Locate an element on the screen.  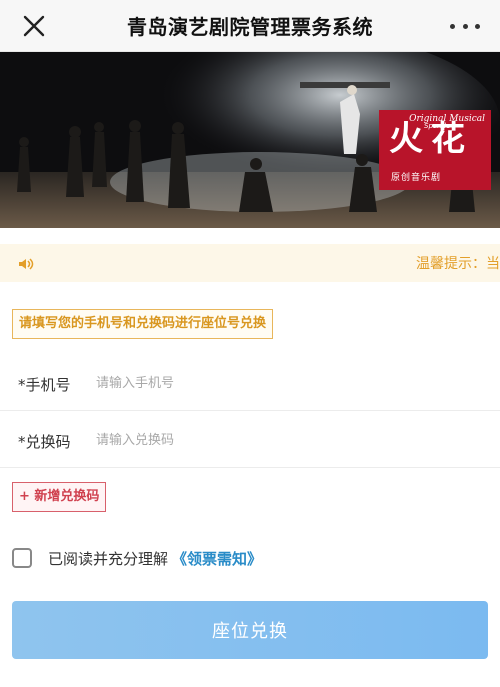
seat-exchange-button: 座位兑换 is located at coordinates (250, 630).